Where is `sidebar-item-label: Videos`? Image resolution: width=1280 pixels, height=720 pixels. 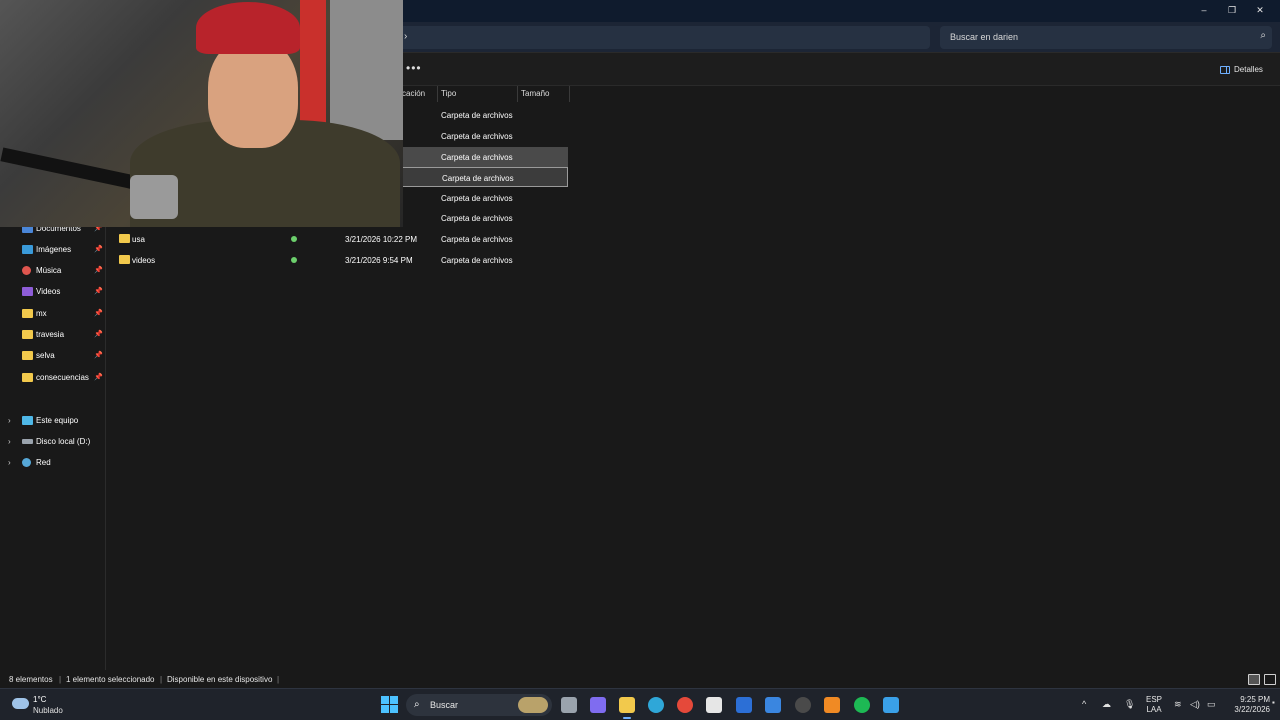
sidebar-item-label: Videos is located at coordinates (48, 291).